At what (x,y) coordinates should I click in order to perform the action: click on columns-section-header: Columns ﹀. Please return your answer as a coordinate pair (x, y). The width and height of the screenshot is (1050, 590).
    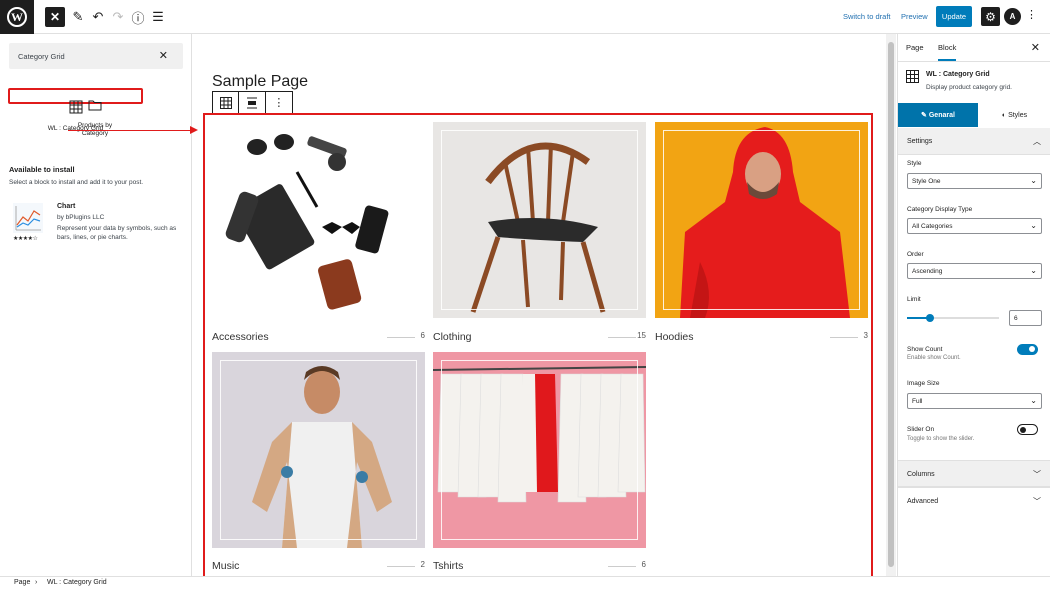
    Looking at the image, I should click on (974, 473).